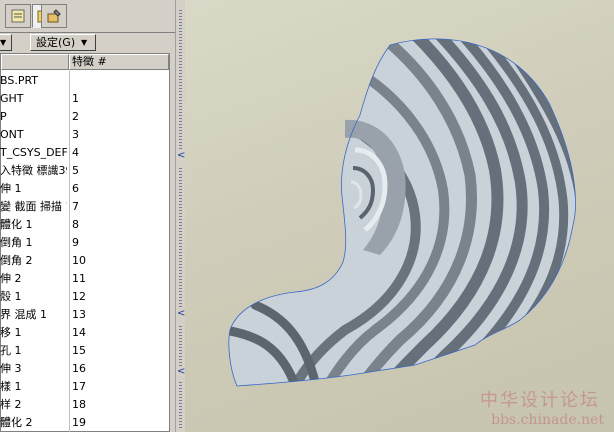  What do you see at coordinates (12, 134) in the screenshot?
I see `feature-name: ONT` at bounding box center [12, 134].